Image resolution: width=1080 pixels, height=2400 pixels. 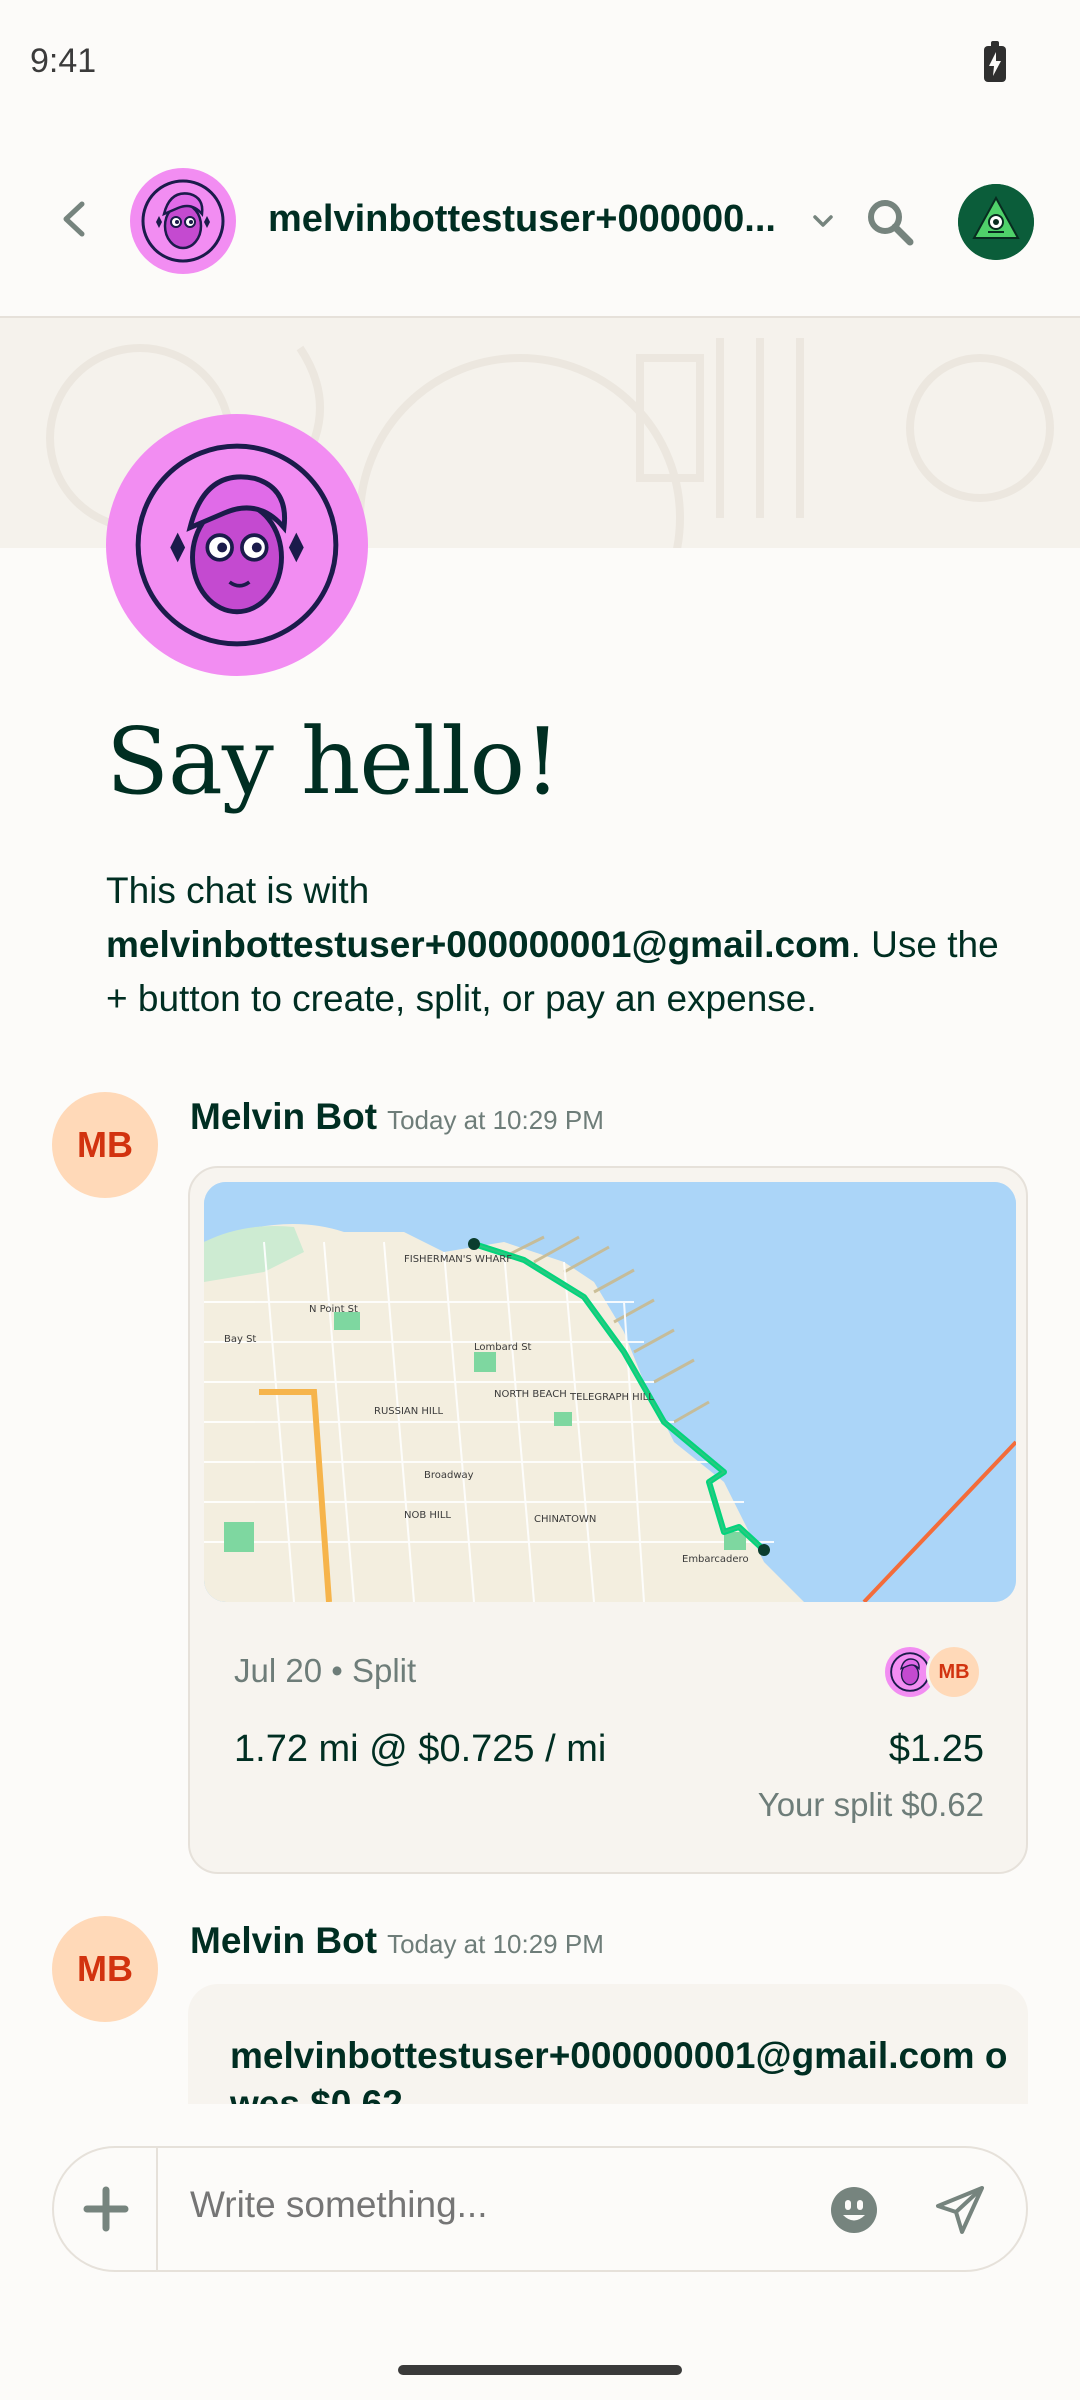 What do you see at coordinates (478, 944) in the screenshot?
I see `intro-email: melvinbottestuser+000000001@gmail.com` at bounding box center [478, 944].